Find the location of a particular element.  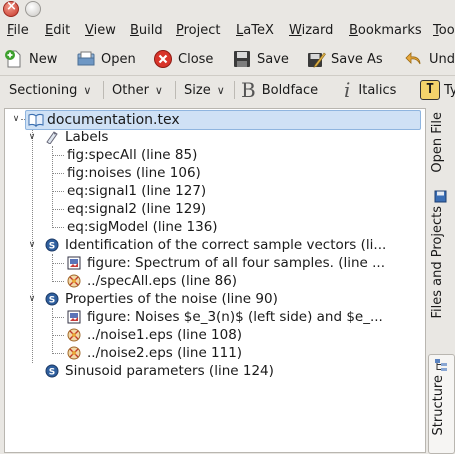

floppy-icon is located at coordinates (440, 196).